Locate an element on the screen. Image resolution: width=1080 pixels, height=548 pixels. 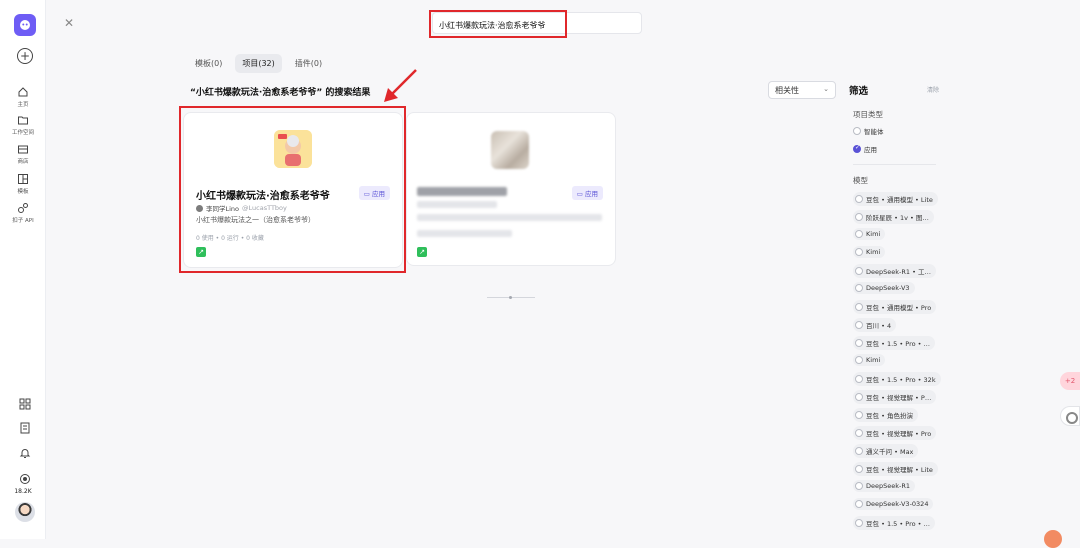
filter-model-option: 豆包 • 视觉理解 • Pro is located at coordinates (895, 433).